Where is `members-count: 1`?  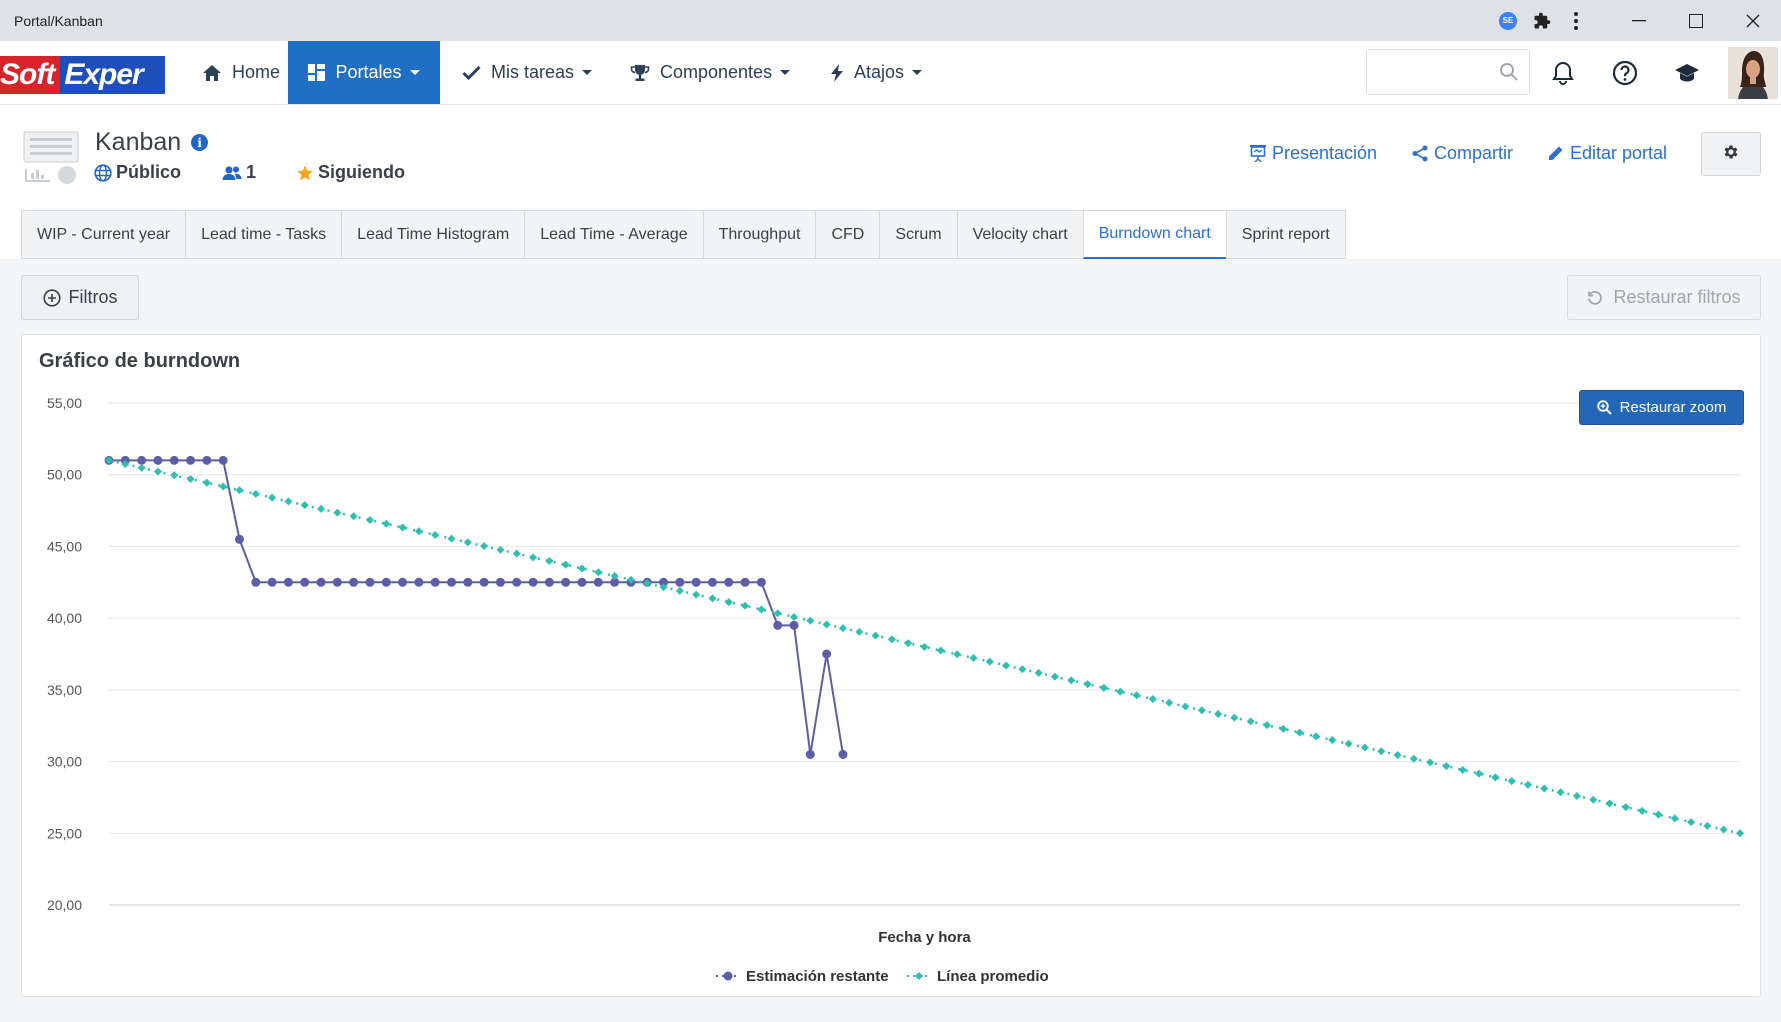 members-count: 1 is located at coordinates (239, 172).